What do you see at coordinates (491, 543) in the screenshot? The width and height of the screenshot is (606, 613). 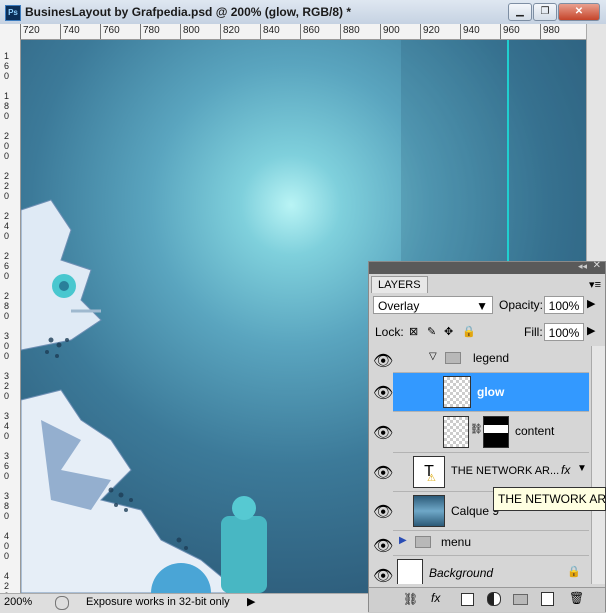 I see `layer-row-menu: ▶ menu` at bounding box center [491, 543].